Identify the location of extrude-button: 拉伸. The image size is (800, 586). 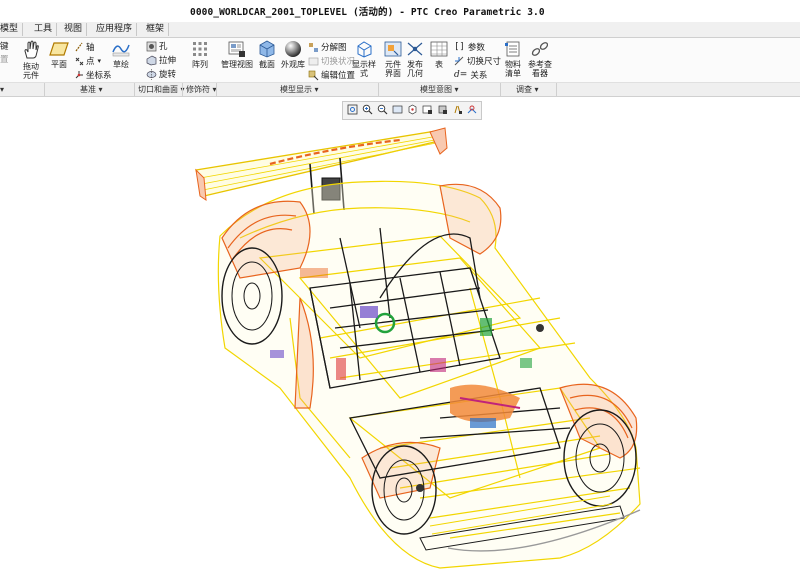
(161, 60).